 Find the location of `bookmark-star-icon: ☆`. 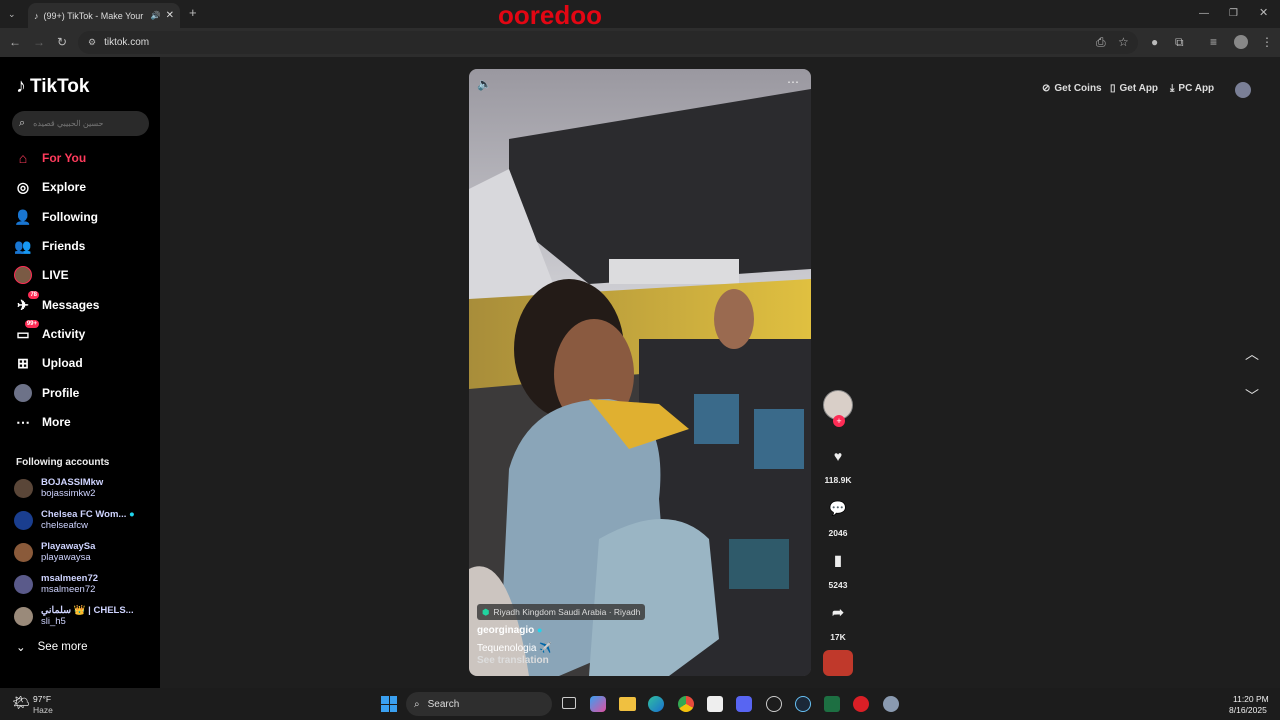

bookmark-star-icon: ☆ is located at coordinates (1123, 42).